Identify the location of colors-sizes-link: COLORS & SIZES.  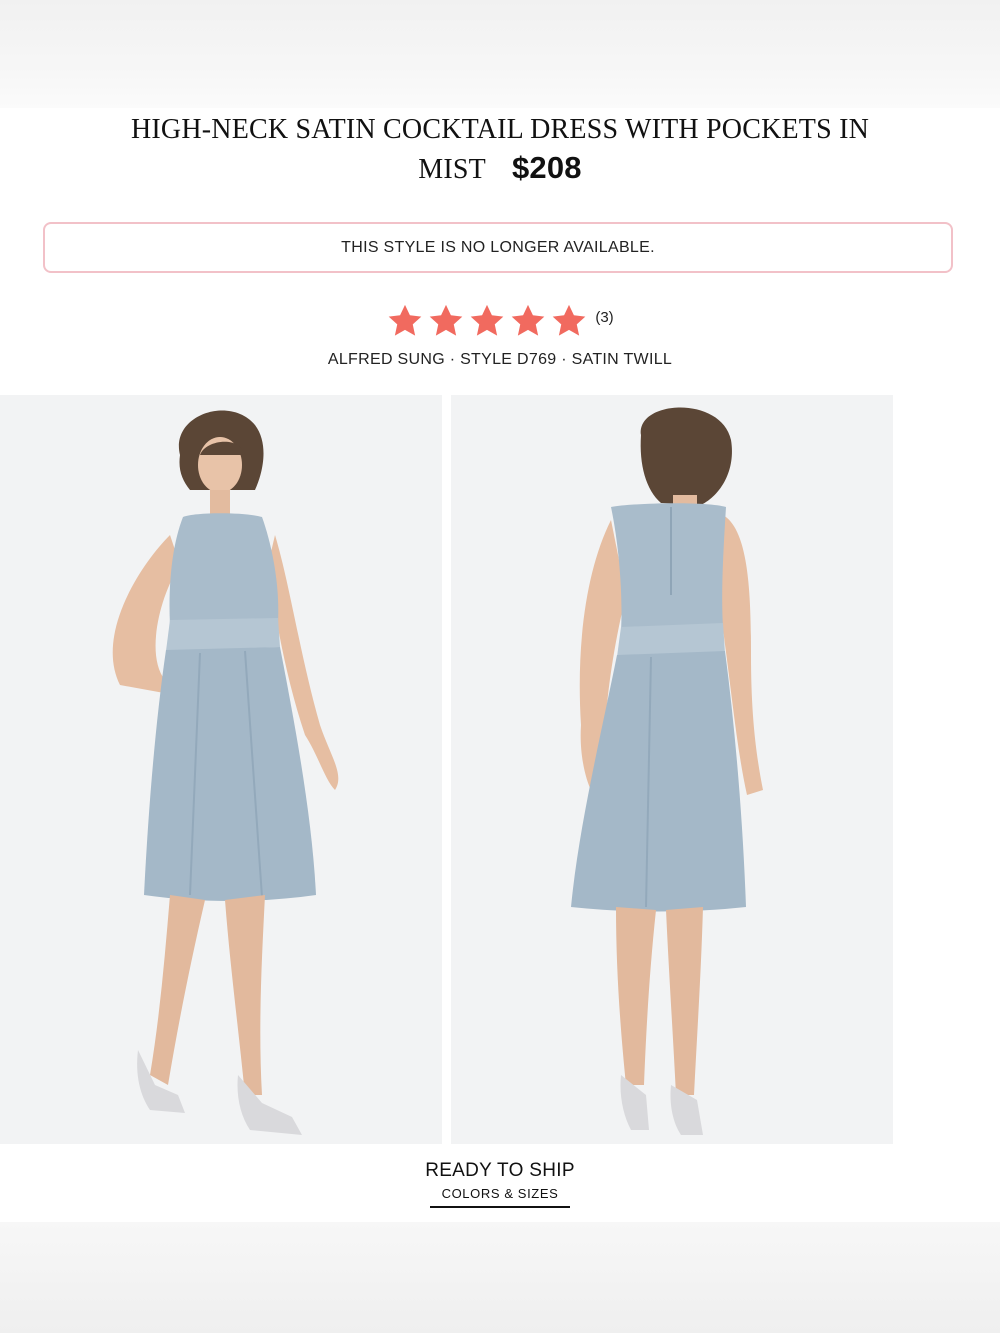
(500, 1197).